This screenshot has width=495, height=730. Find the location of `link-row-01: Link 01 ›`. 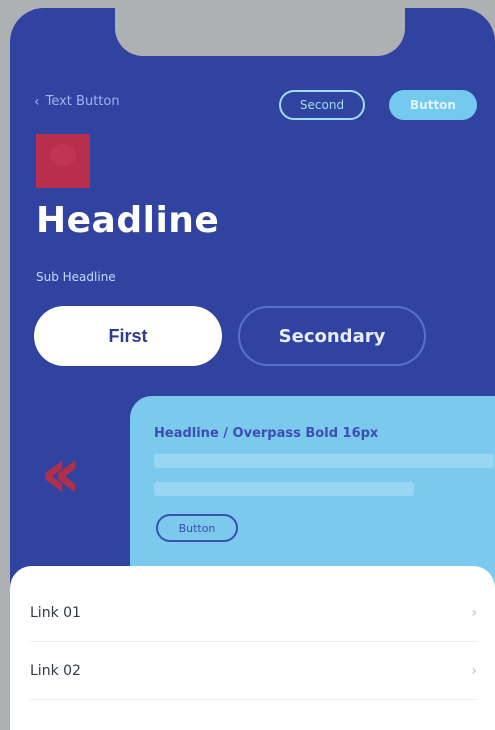

link-row-01: Link 01 › is located at coordinates (253, 613).